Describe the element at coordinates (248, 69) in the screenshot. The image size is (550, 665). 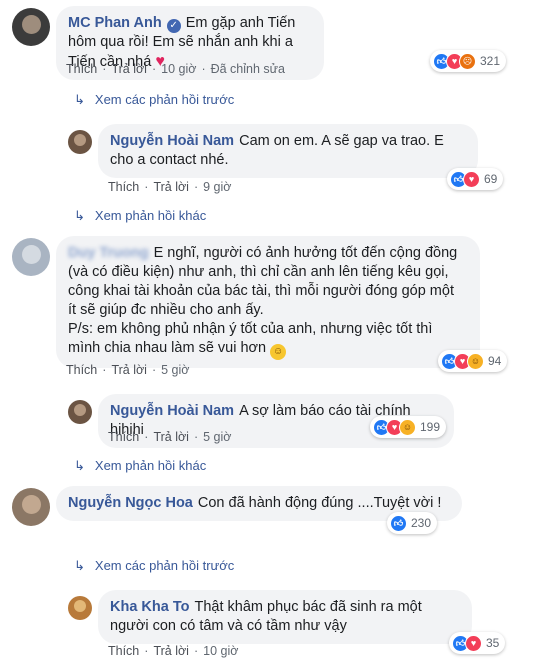
I see `edited-label: Đã chỉnh sửa` at that location.